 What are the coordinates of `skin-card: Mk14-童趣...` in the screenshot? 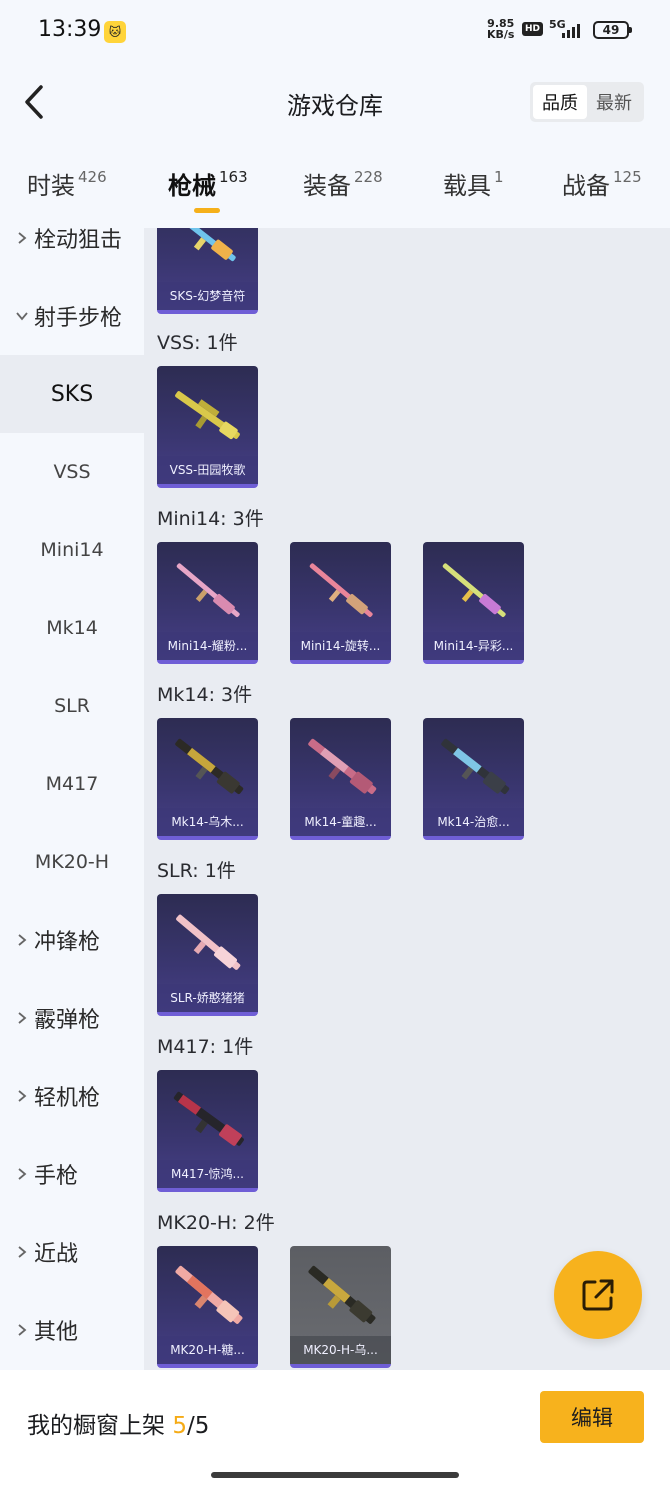 It's located at (340, 779).